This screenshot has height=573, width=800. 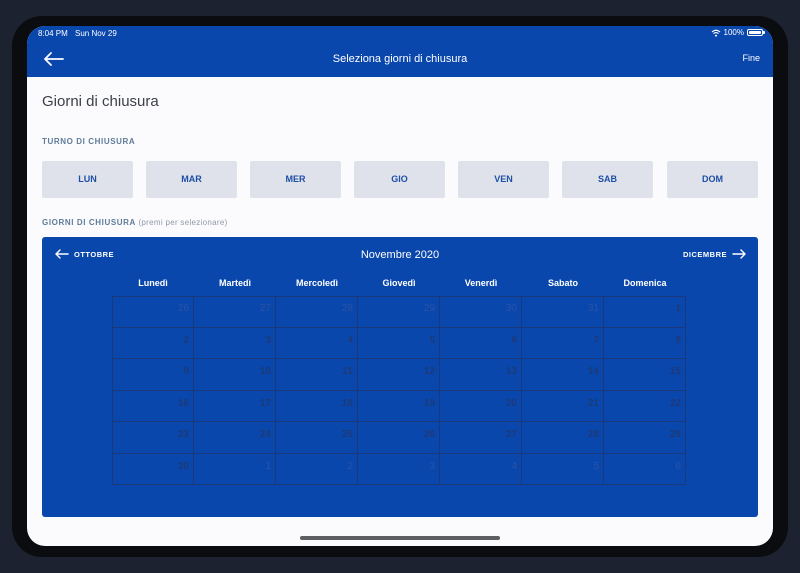 I want to click on calendar-day: 1, so click(x=645, y=312).